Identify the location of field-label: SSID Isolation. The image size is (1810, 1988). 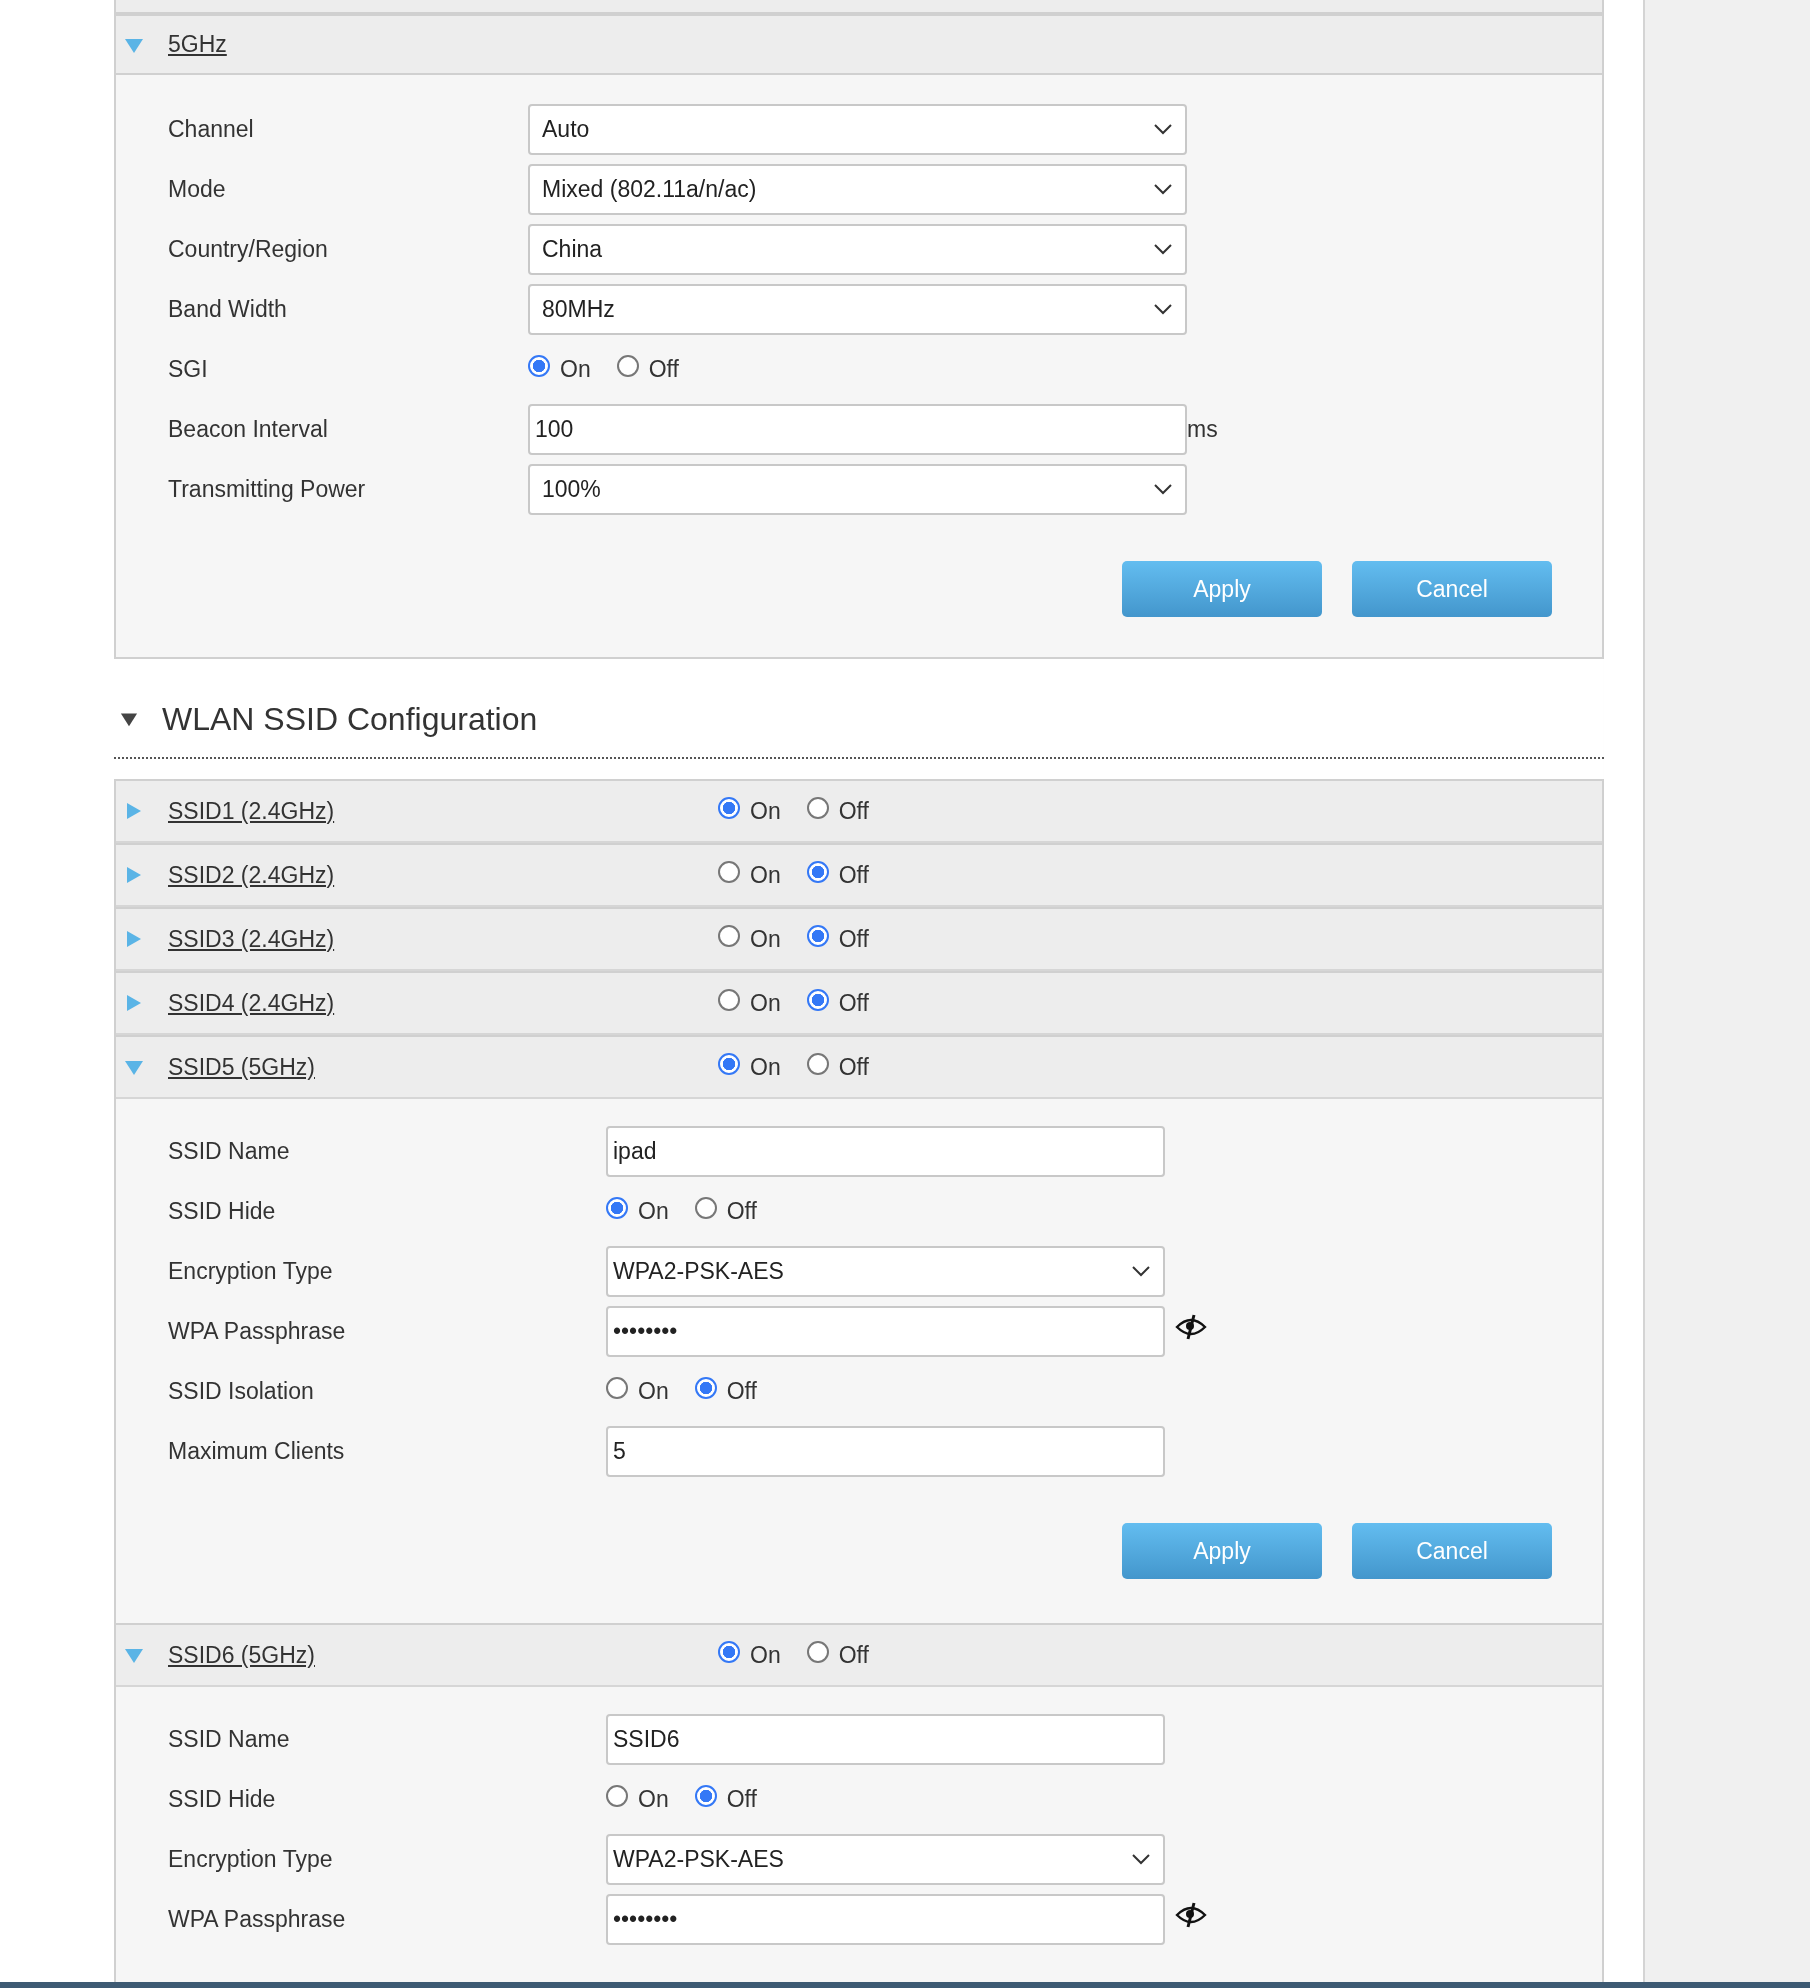
(241, 1391).